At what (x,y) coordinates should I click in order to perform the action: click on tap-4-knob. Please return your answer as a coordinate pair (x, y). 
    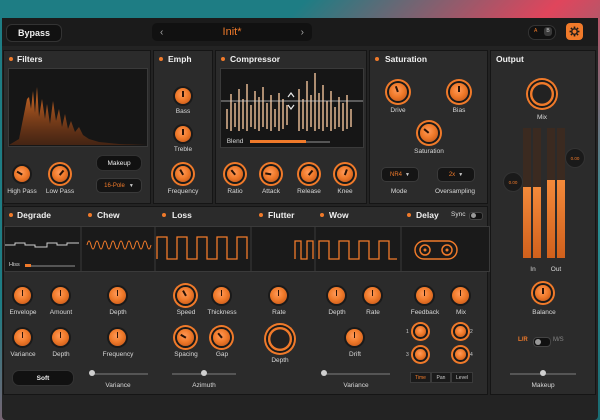
    Looking at the image, I should click on (460, 354).